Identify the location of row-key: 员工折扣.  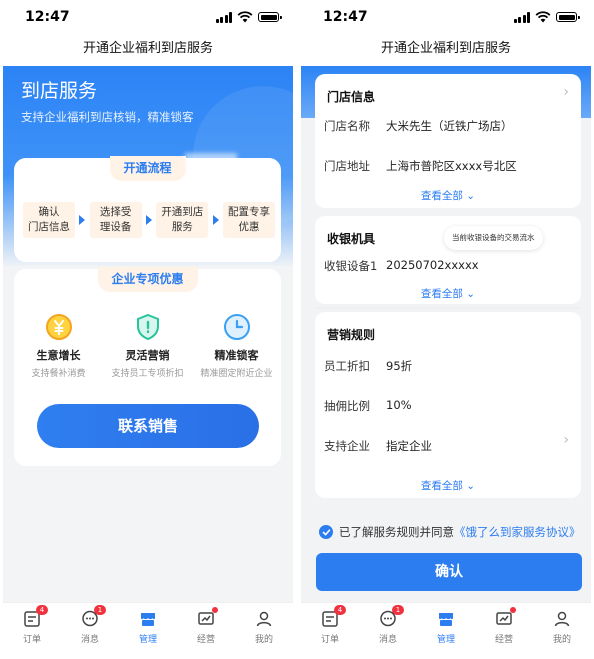
(347, 366).